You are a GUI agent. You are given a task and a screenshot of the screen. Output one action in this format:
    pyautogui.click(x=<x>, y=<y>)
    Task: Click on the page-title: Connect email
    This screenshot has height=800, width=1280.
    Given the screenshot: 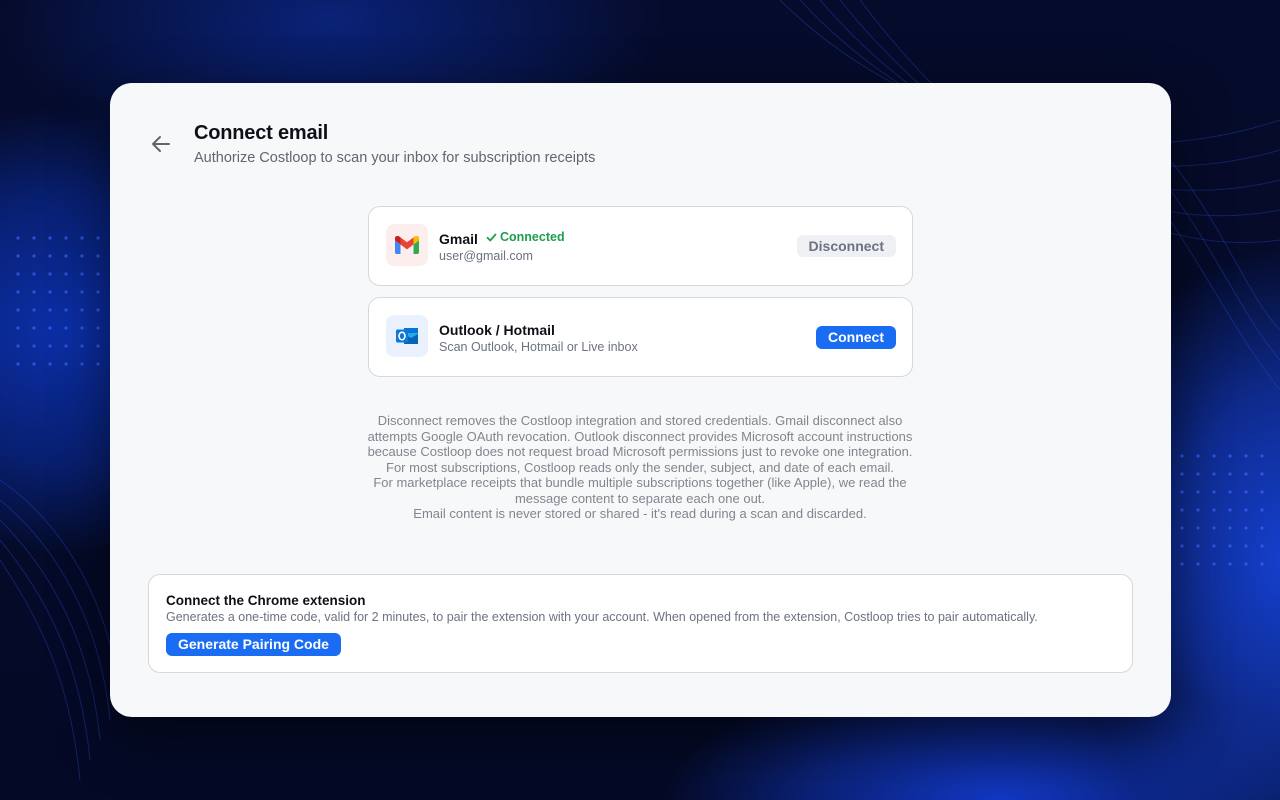 What is the action you would take?
    pyautogui.click(x=261, y=133)
    